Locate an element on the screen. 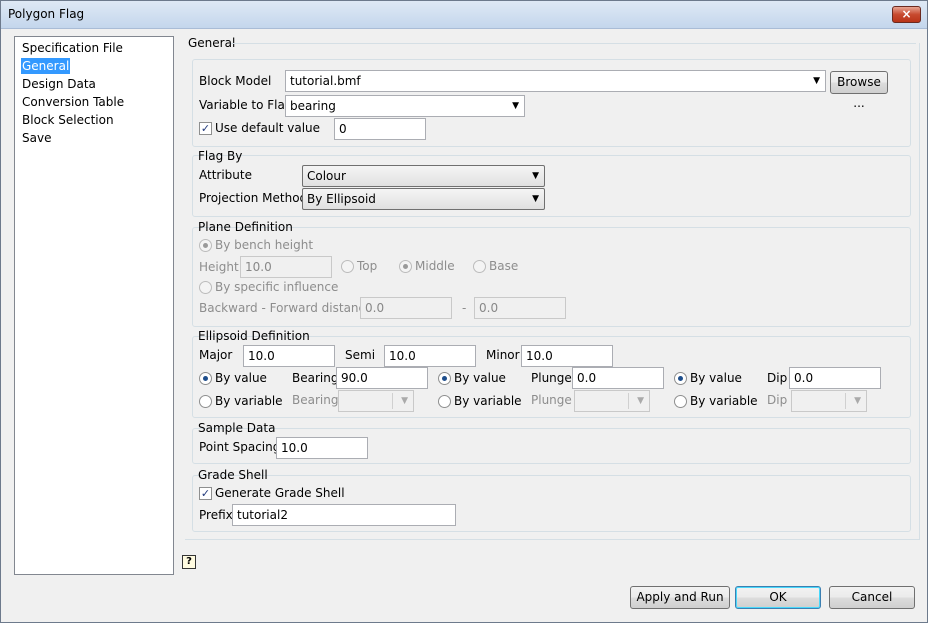  dip-input: 0.0 is located at coordinates (835, 378).